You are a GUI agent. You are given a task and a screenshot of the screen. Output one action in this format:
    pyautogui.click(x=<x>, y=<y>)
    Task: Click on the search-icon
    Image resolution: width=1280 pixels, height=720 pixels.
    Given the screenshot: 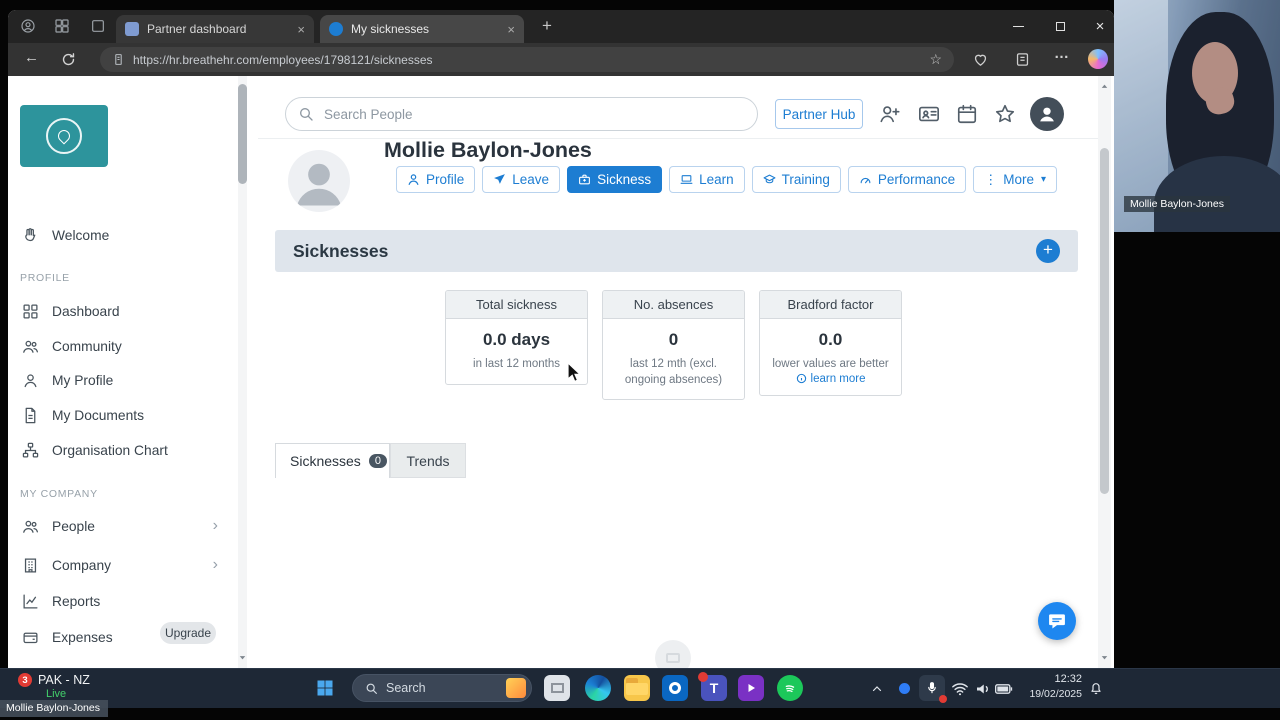 What is the action you would take?
    pyautogui.click(x=371, y=688)
    